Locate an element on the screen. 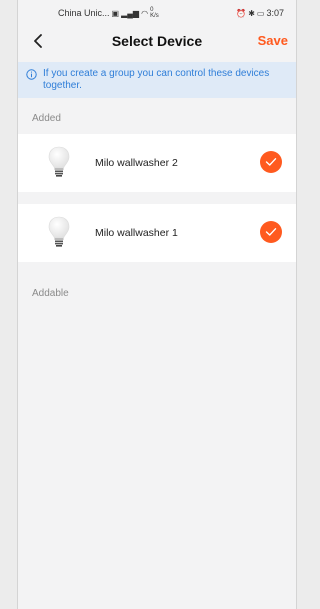 Image resolution: width=320 pixels, height=609 pixels. network-speed-unit: K/s is located at coordinates (154, 16).